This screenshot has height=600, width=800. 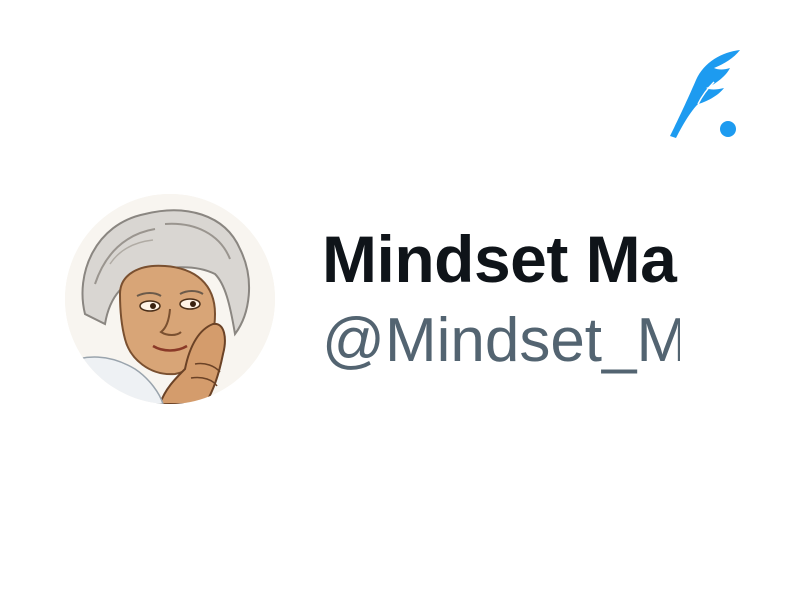 I want to click on avatar, so click(x=170, y=299).